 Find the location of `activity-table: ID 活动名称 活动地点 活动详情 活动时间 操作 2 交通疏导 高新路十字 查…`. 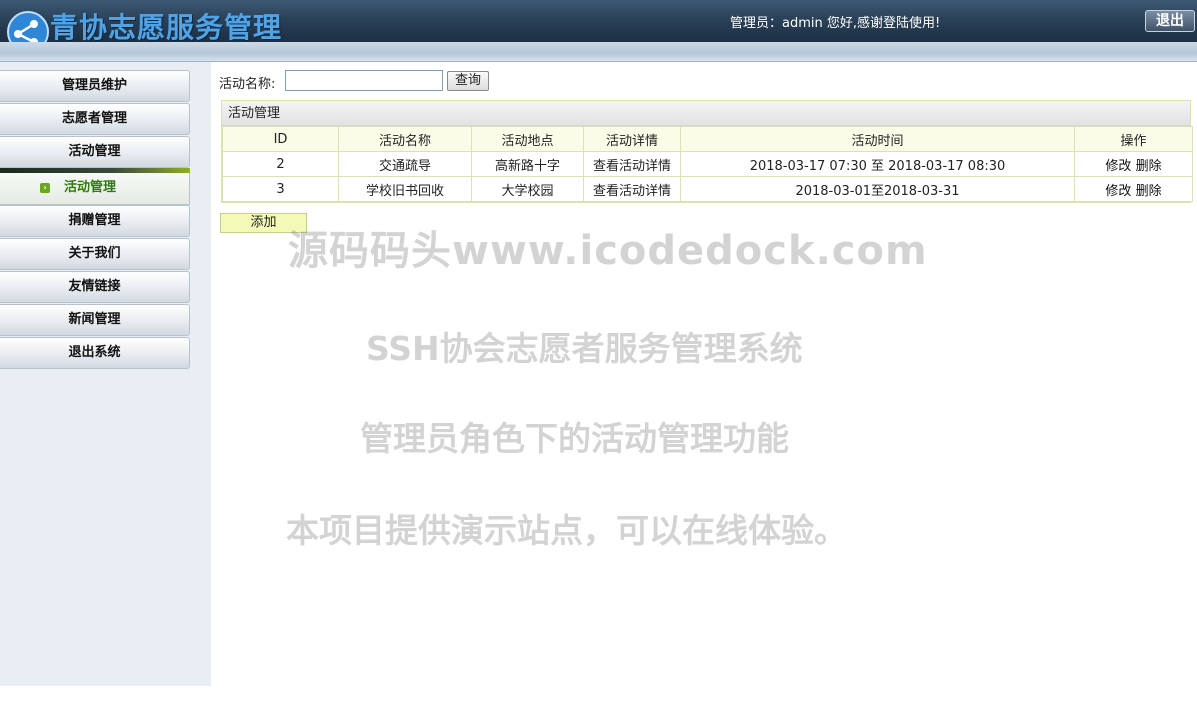

activity-table: ID 活动名称 活动地点 活动详情 活动时间 操作 2 交通疏导 高新路十字 查… is located at coordinates (707, 164).